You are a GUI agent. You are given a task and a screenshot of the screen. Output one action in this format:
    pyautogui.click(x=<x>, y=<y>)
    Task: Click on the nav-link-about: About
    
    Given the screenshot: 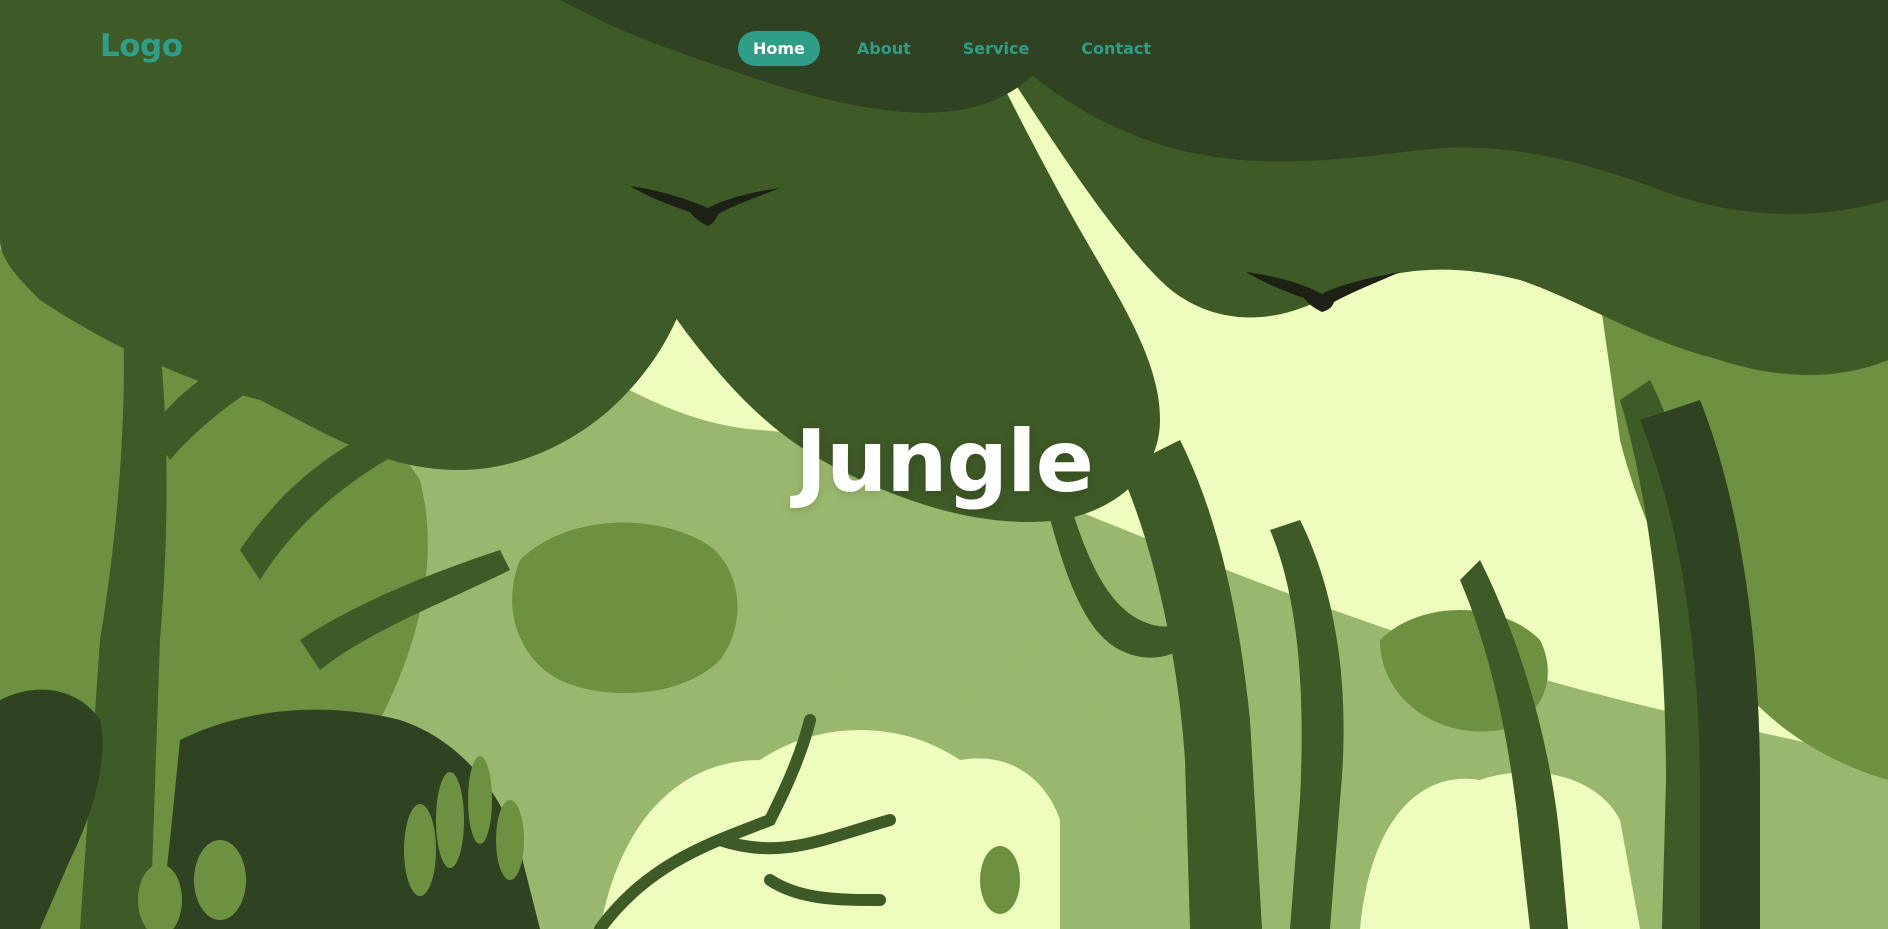 What is the action you would take?
    pyautogui.click(x=884, y=48)
    